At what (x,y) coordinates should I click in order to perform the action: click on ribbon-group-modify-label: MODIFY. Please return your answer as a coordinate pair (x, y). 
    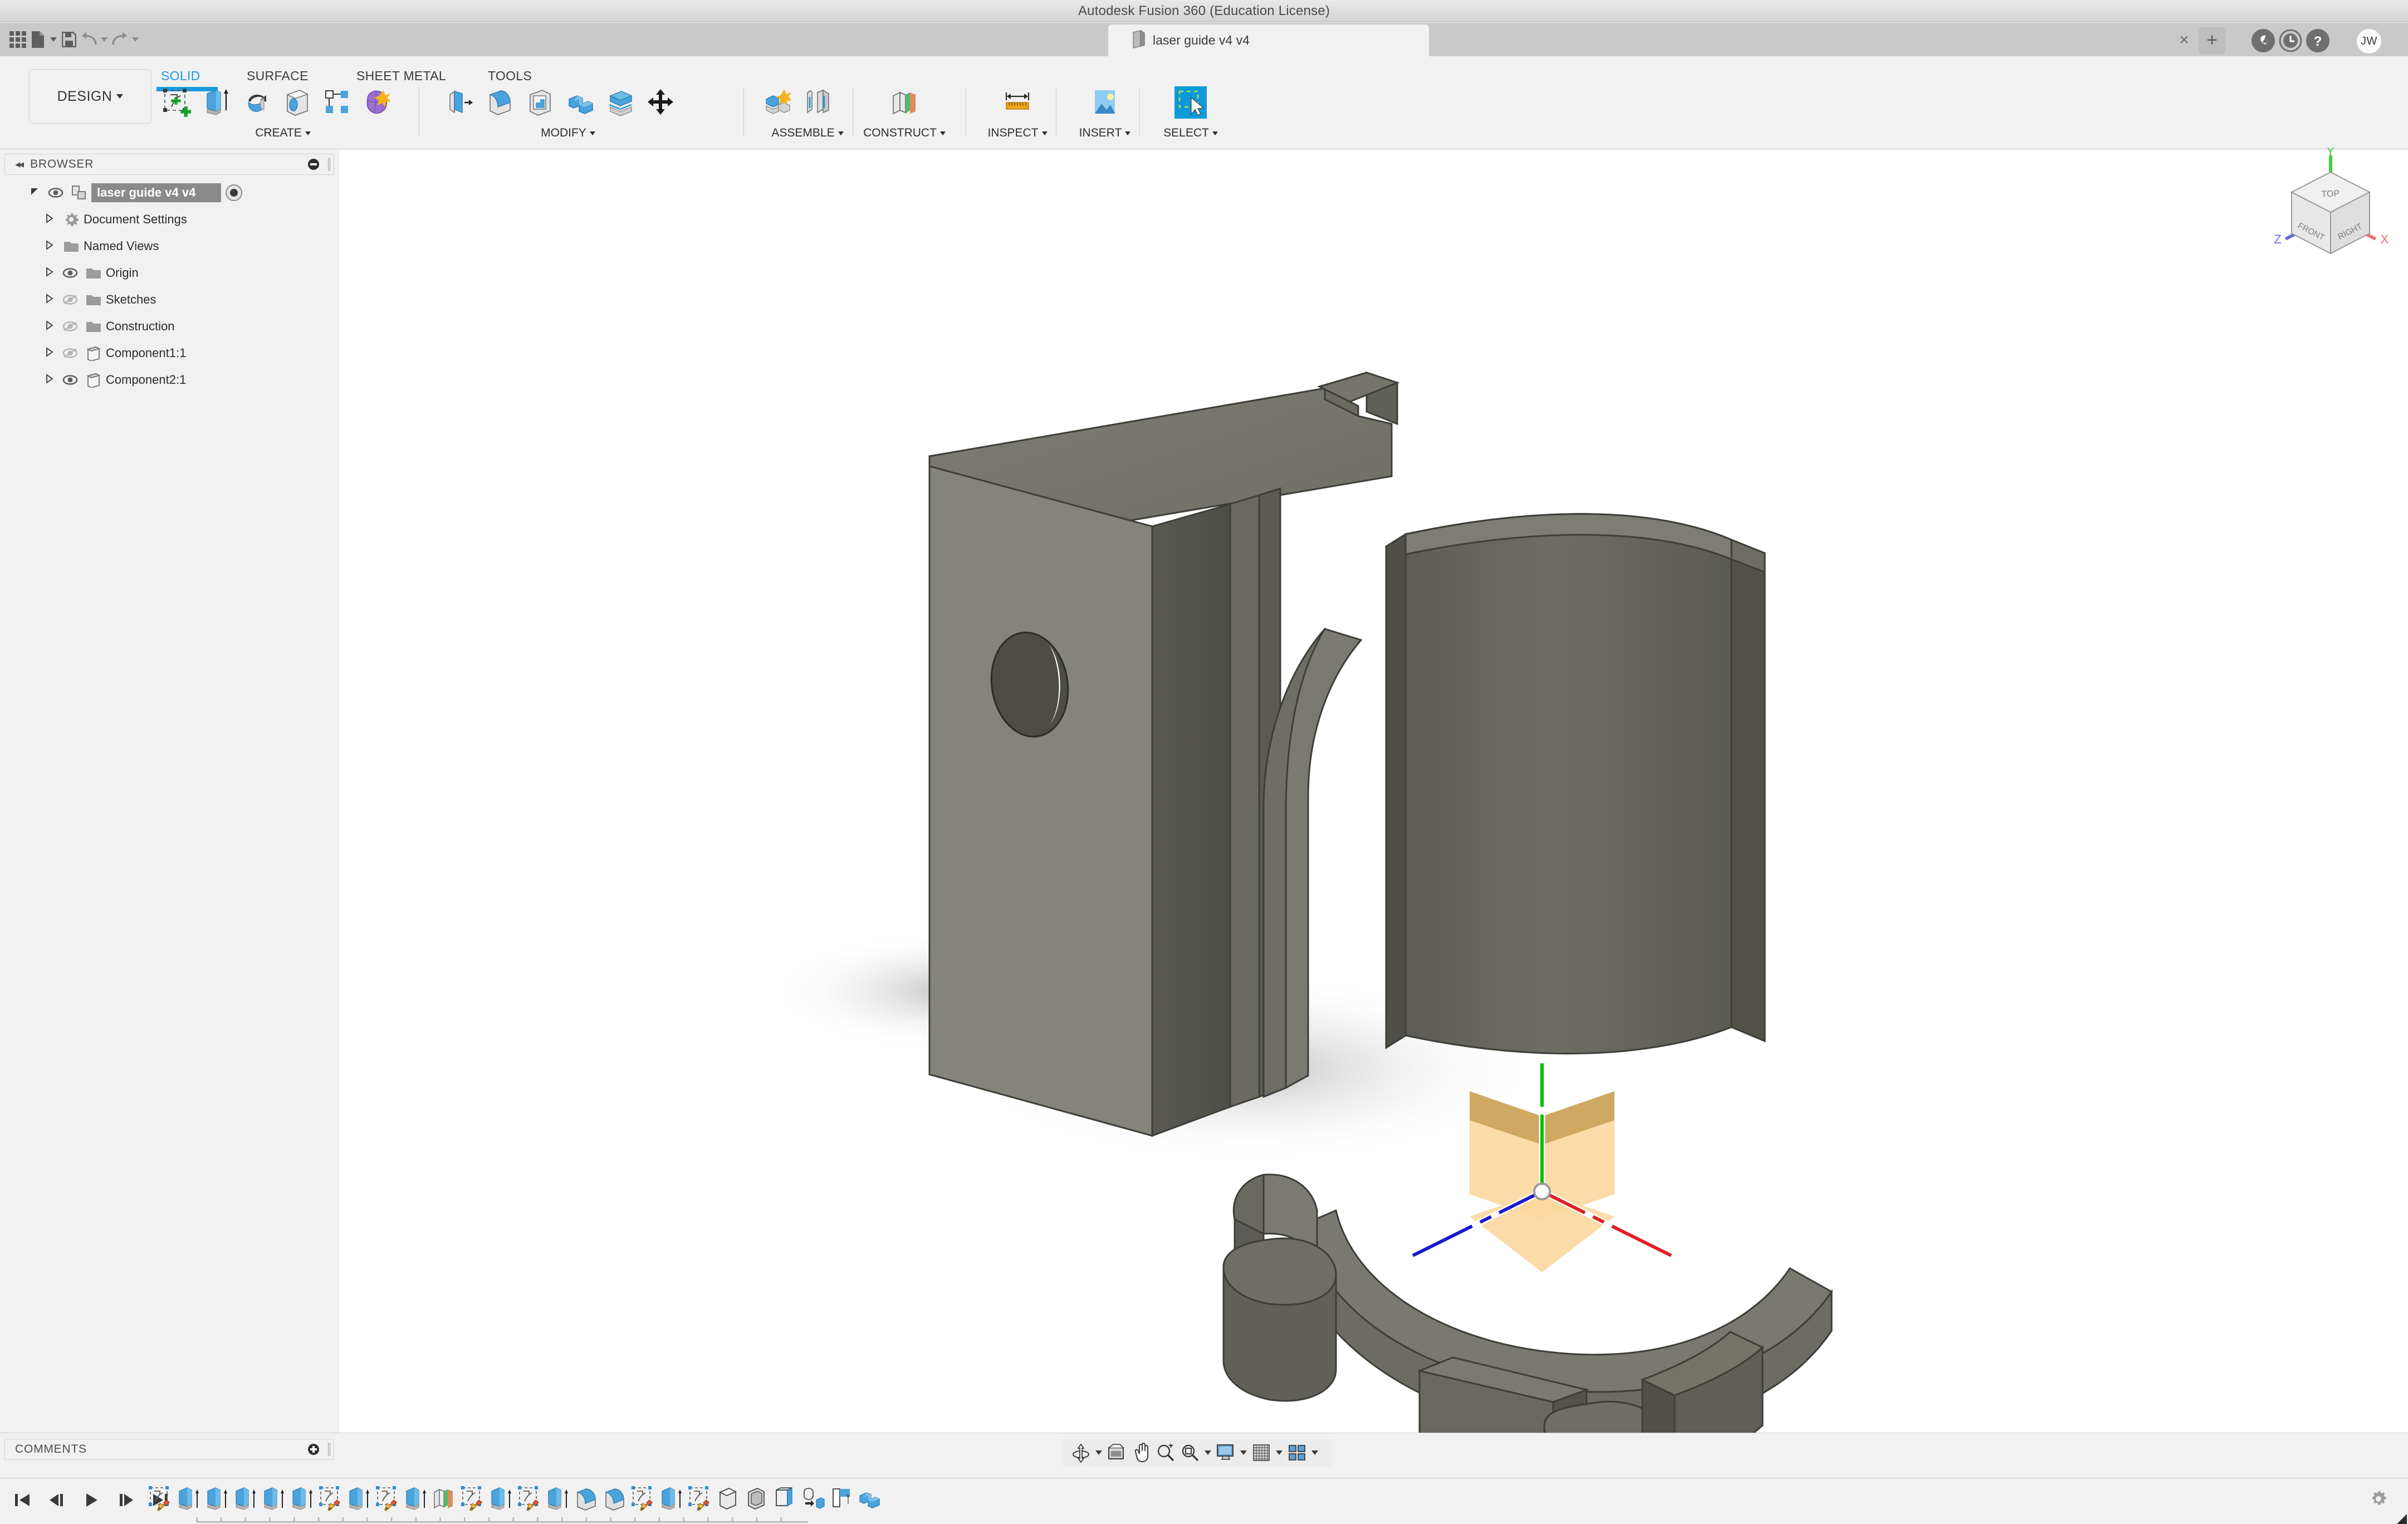
    Looking at the image, I should click on (568, 133).